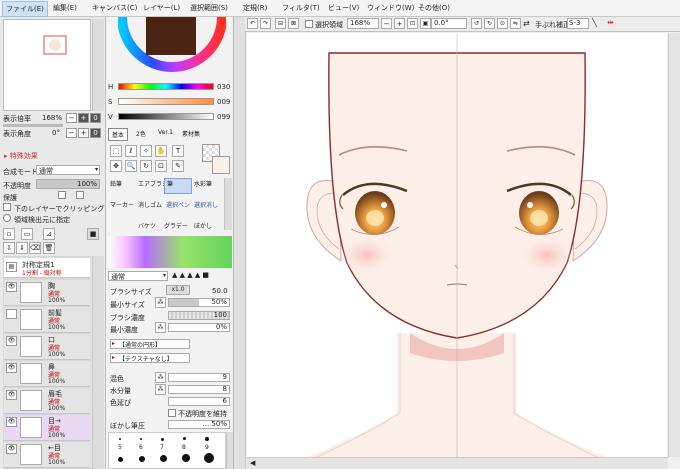 Image resolution: width=680 pixels, height=469 pixels. Describe the element at coordinates (22, 248) in the screenshot. I see `merge-down-icon: ⇓` at that location.